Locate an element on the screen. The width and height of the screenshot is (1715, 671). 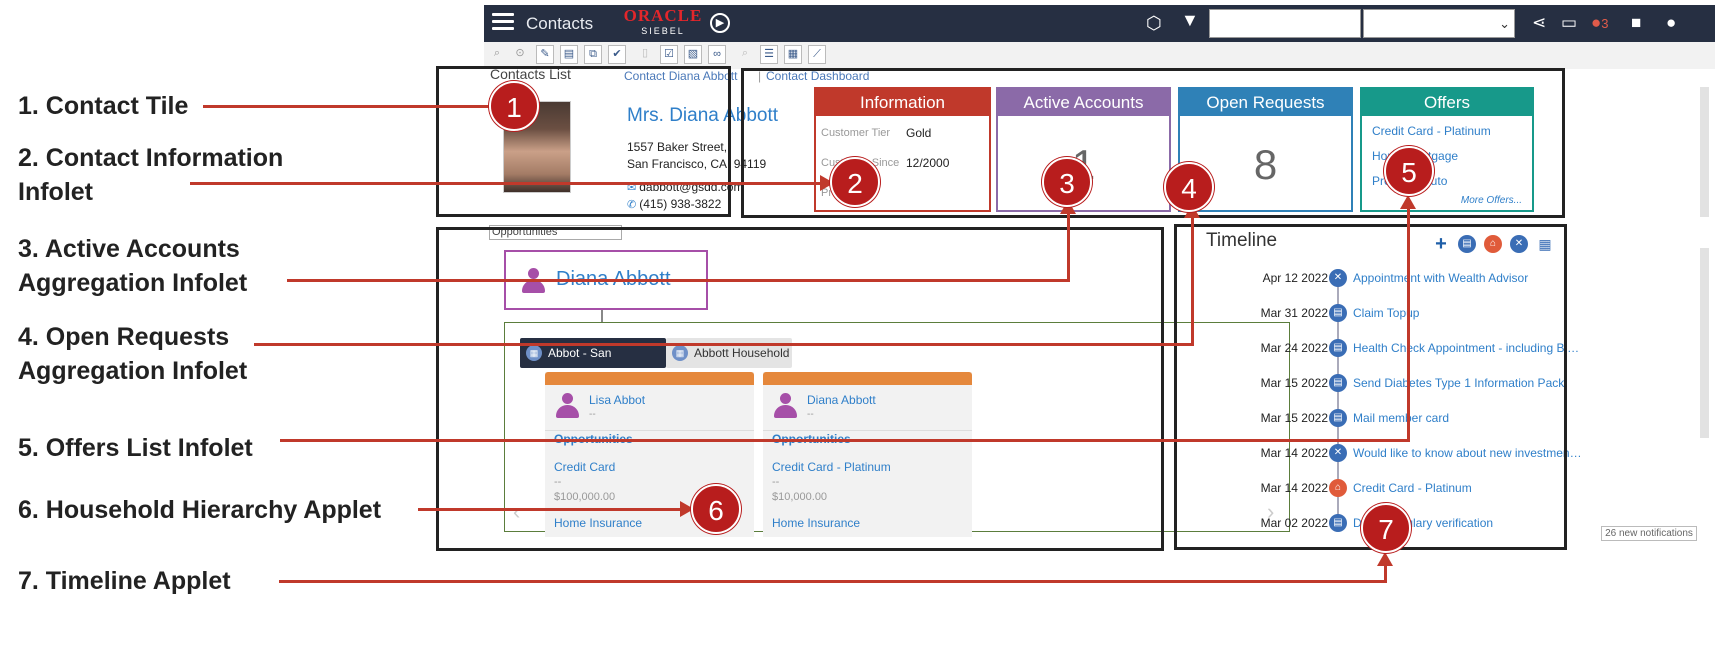
timeline-entry: Mar 15 2022 ▤ Mail member card is located at coordinates (1446, 419).